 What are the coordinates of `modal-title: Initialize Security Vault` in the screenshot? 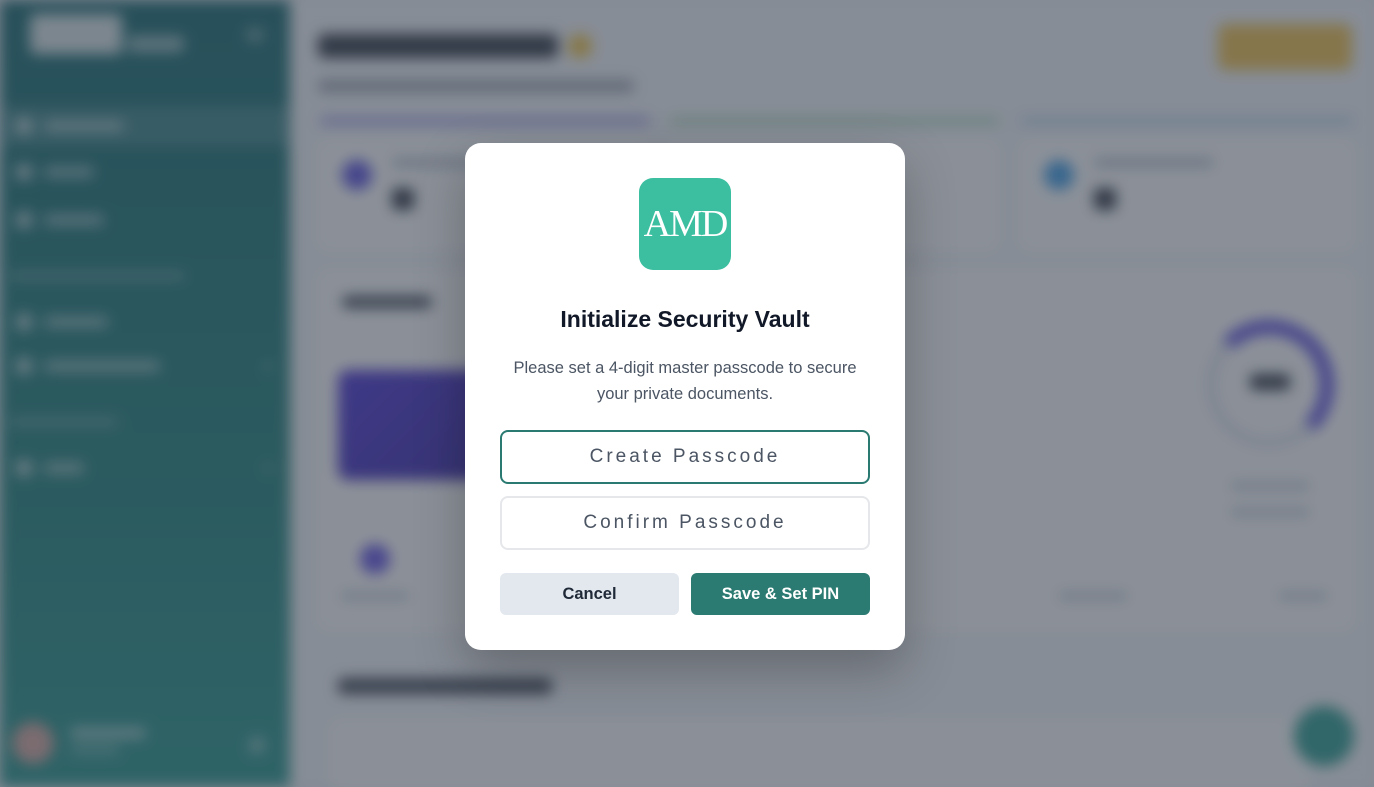 It's located at (685, 319).